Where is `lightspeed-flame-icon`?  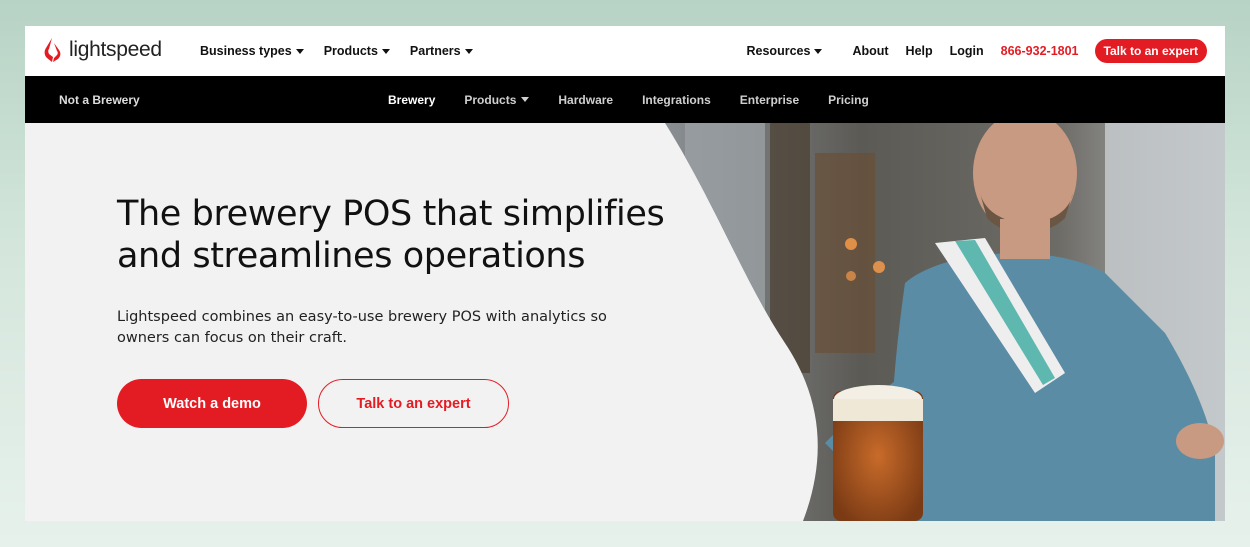
lightspeed-flame-icon is located at coordinates (52, 50).